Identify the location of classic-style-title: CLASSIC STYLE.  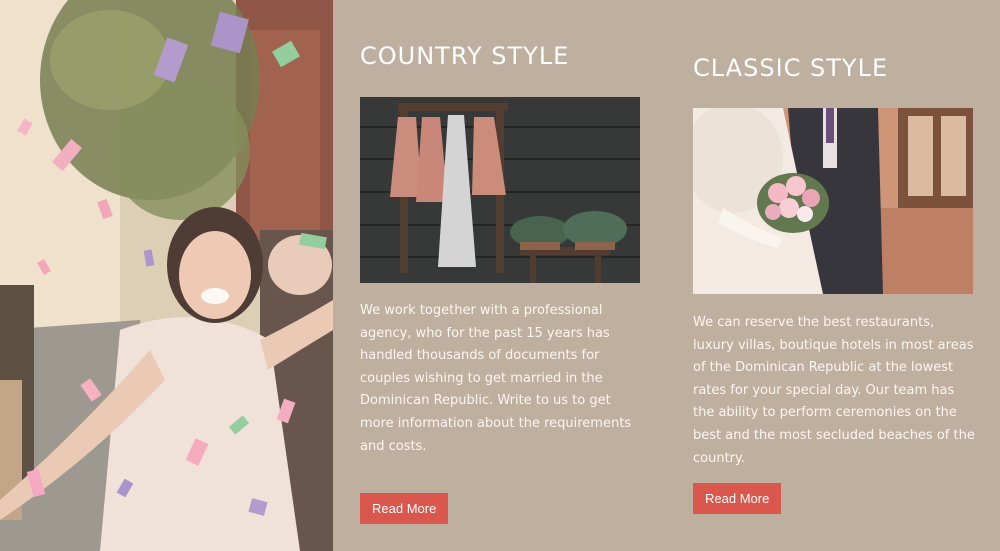
(791, 68).